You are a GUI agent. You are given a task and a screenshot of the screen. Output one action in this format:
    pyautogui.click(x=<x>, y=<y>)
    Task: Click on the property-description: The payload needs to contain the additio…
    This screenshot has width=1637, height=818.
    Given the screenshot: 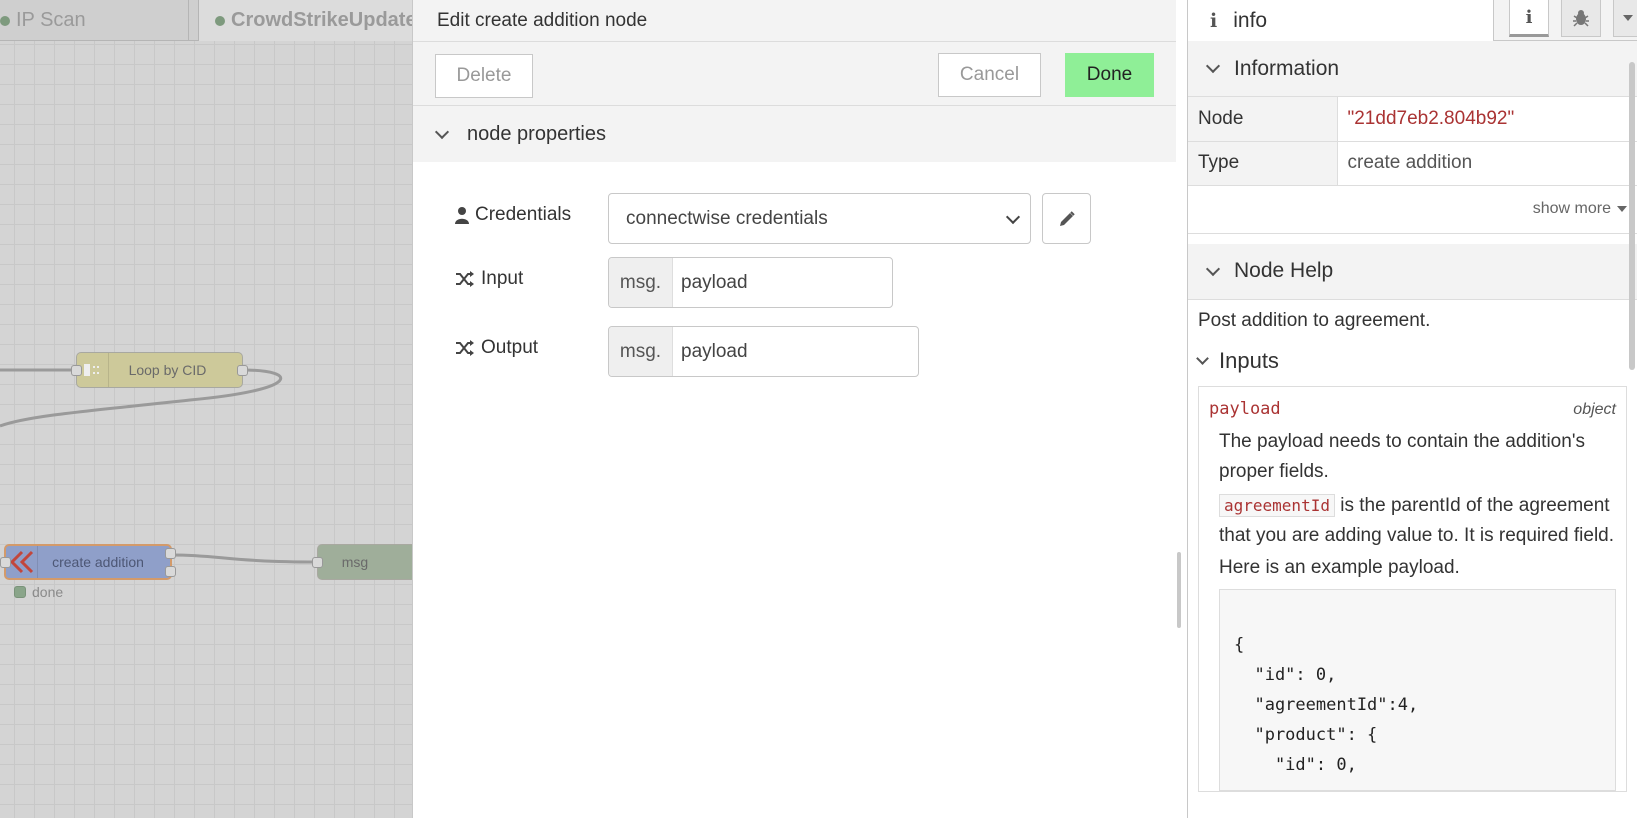 What is the action you would take?
    pyautogui.click(x=1412, y=505)
    